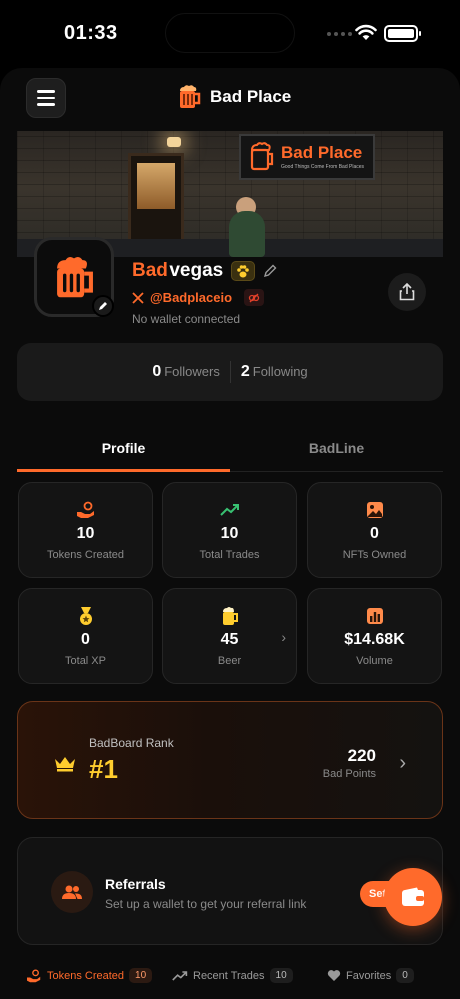 The width and height of the screenshot is (460, 999). What do you see at coordinates (135, 884) in the screenshot?
I see `referrals-title: Referrals` at bounding box center [135, 884].